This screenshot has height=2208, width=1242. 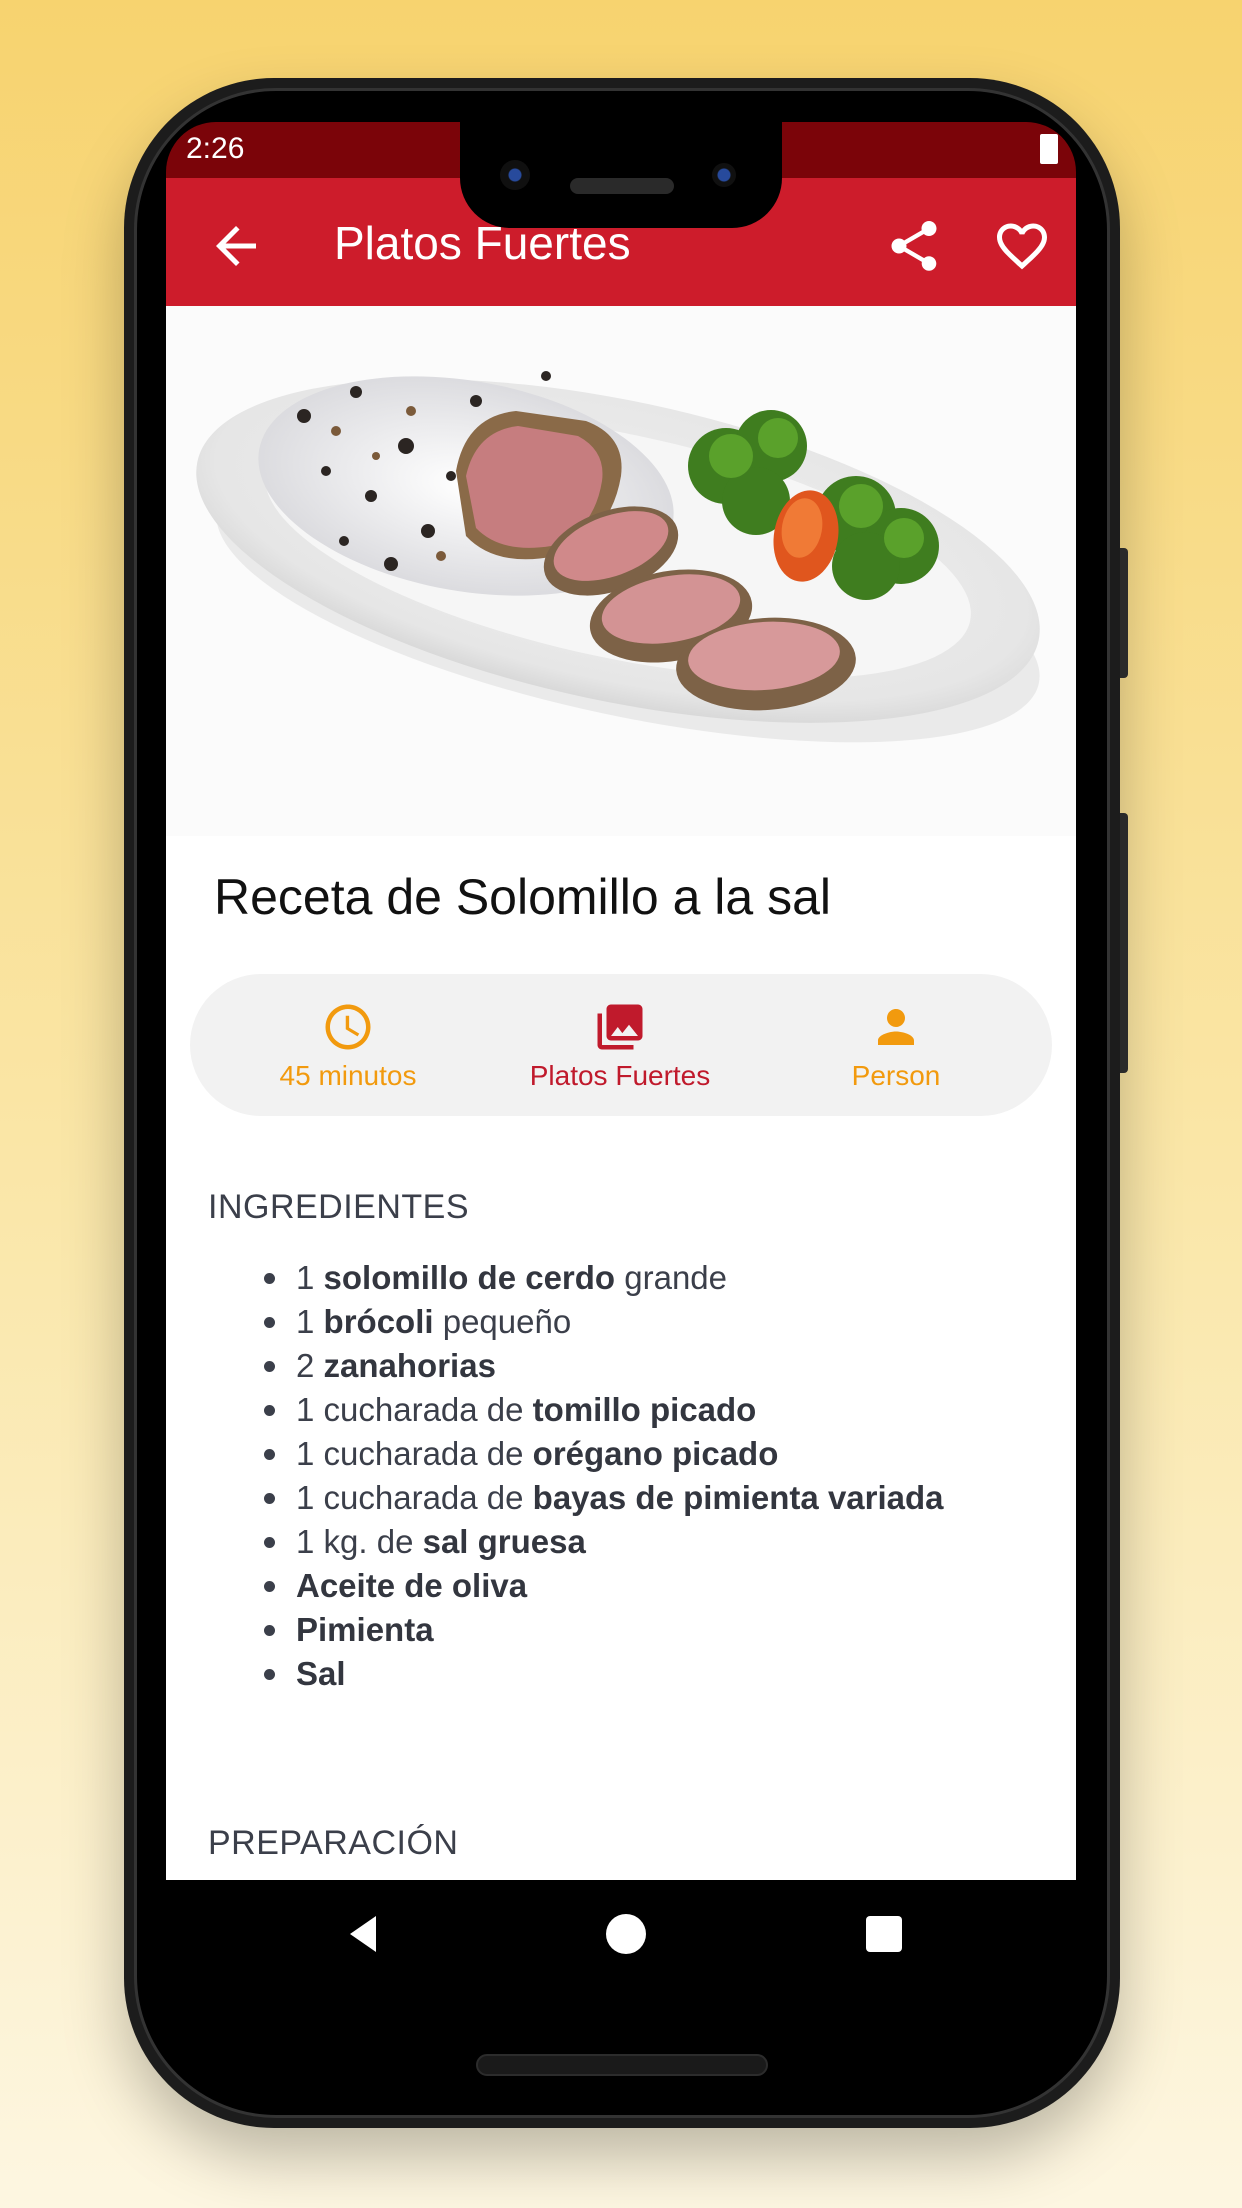 I want to click on list-item: 2 zanahorias, so click(x=603, y=1366).